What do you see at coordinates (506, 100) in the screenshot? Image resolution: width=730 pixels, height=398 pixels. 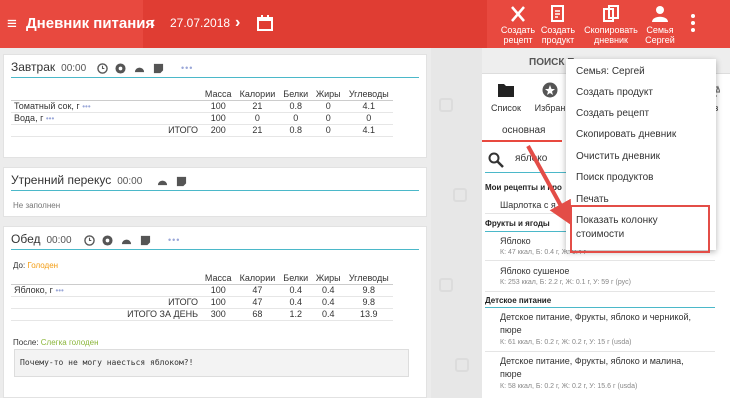 I see `tab-list: Список` at bounding box center [506, 100].